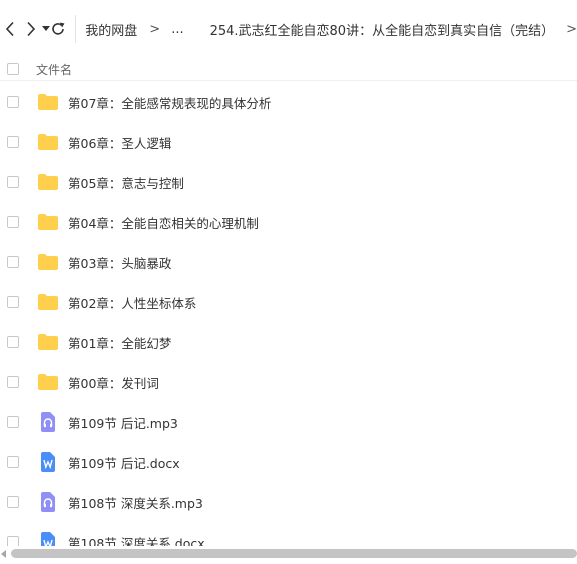  I want to click on file-name: 第109节 后记.mp3, so click(123, 422).